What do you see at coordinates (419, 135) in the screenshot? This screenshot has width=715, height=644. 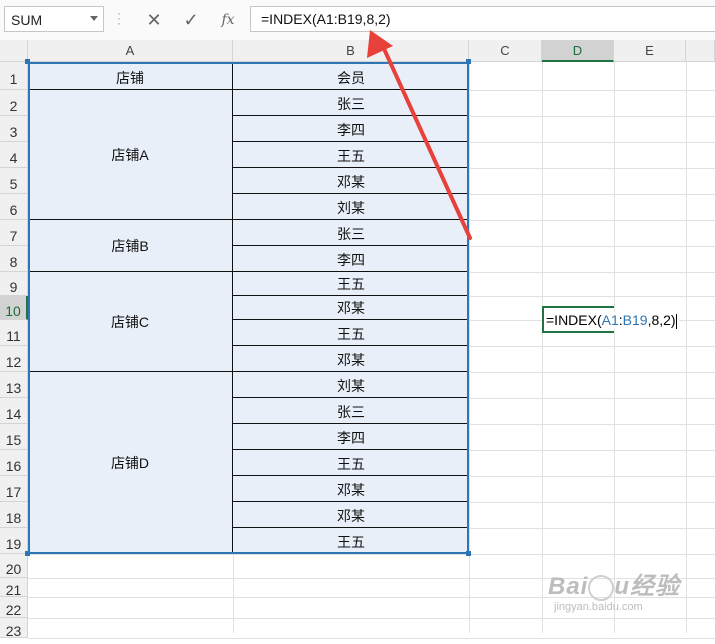 I see `annotation-arrow` at bounding box center [419, 135].